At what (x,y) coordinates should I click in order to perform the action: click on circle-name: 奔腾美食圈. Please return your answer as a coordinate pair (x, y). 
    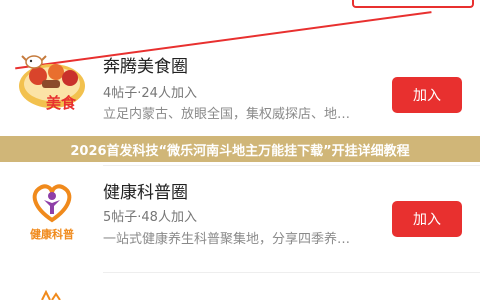
    Looking at the image, I should click on (145, 64).